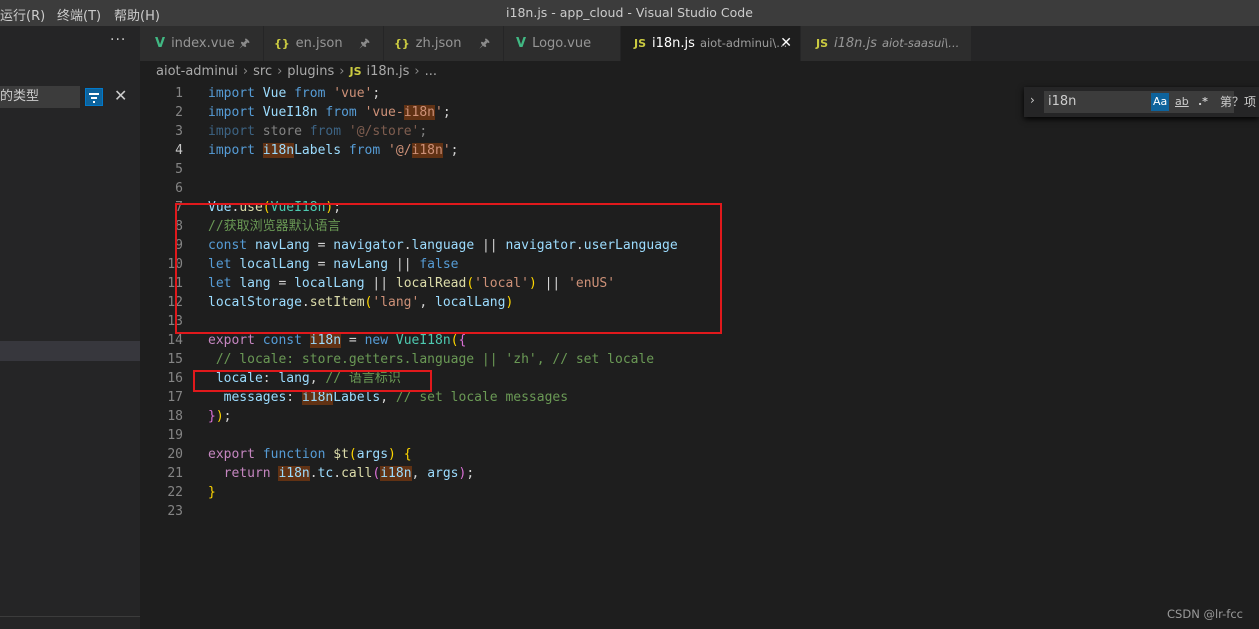  Describe the element at coordinates (699, 416) in the screenshot. I see `code-line: 18});` at that location.